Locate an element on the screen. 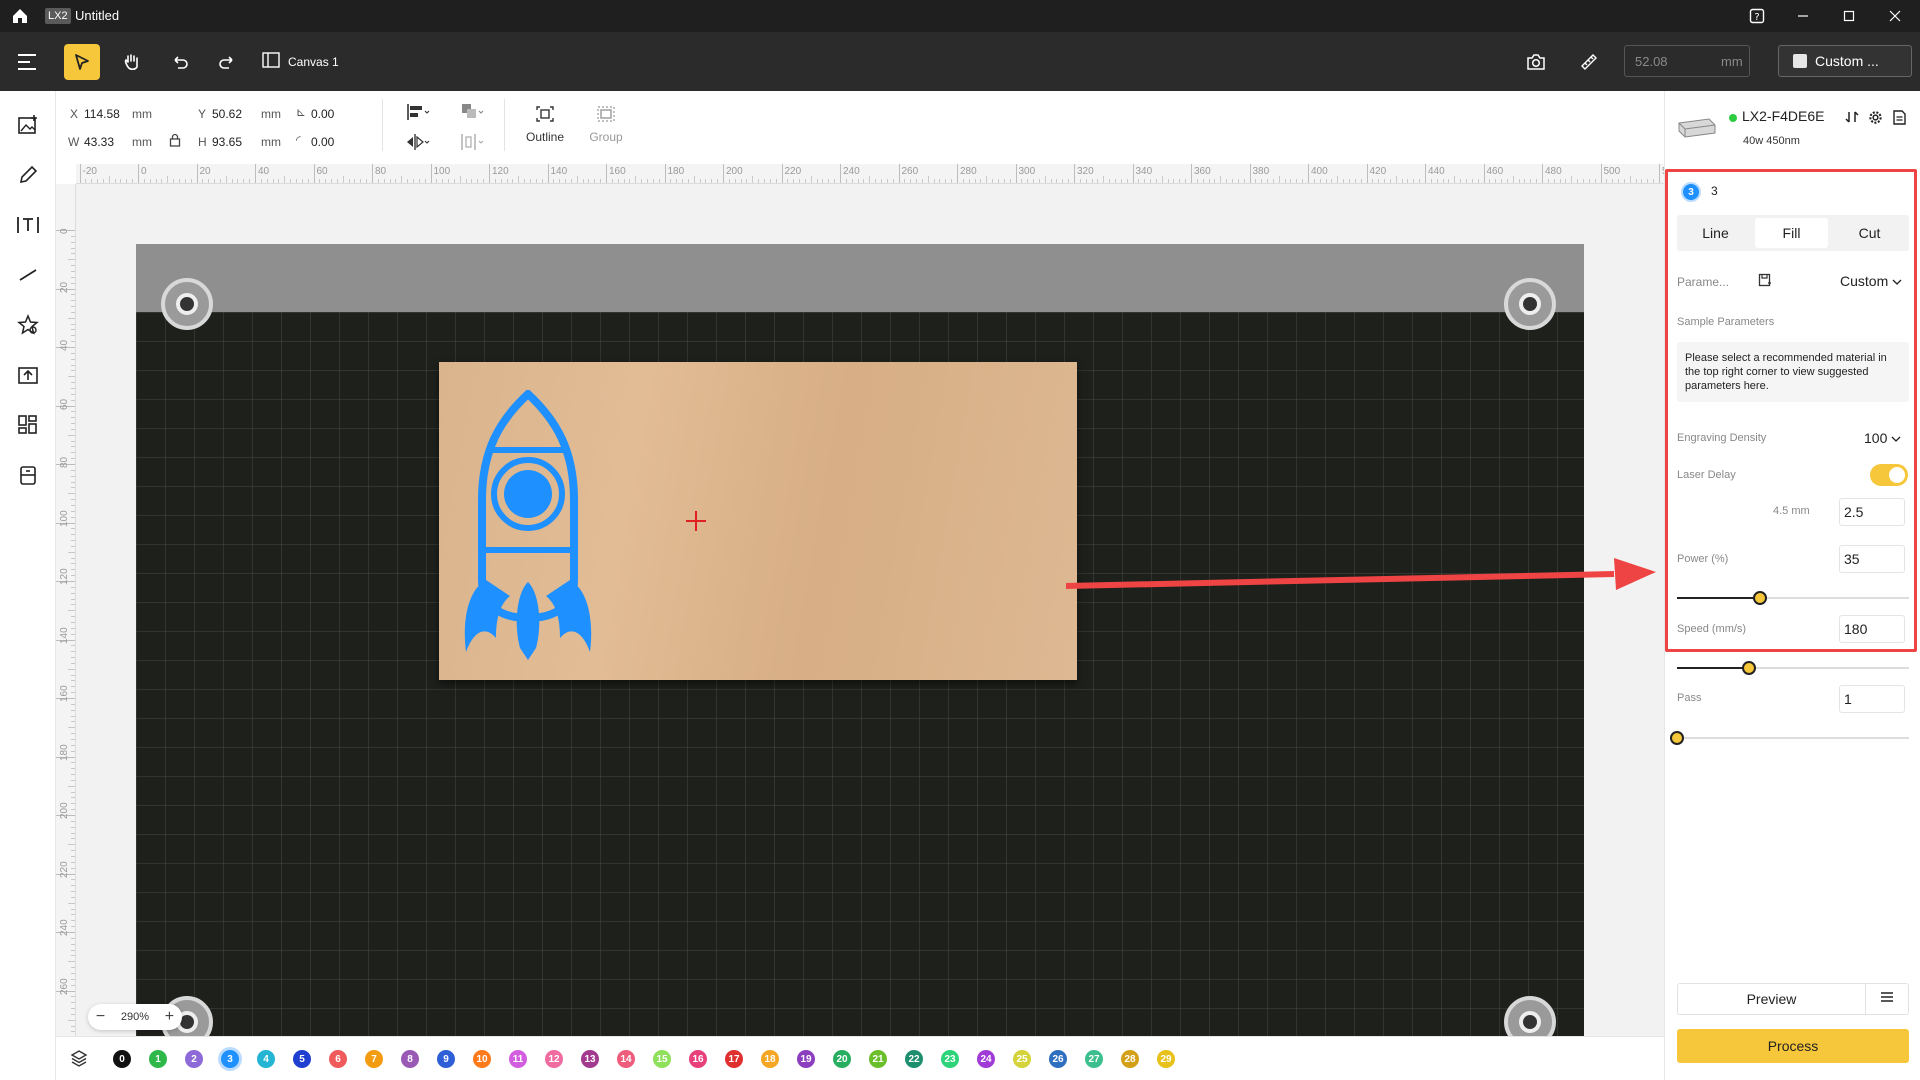 The width and height of the screenshot is (1920, 1080). undo-icon is located at coordinates (180, 62).